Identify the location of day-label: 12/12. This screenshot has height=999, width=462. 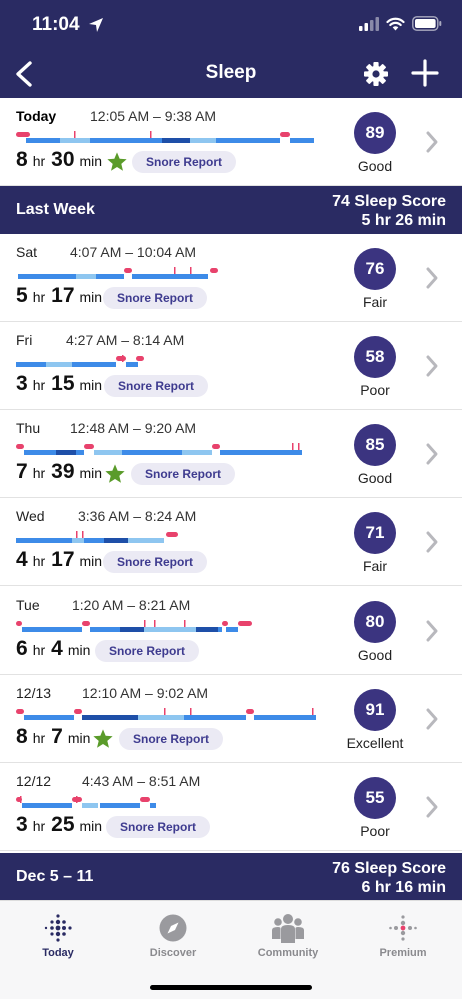
(34, 781).